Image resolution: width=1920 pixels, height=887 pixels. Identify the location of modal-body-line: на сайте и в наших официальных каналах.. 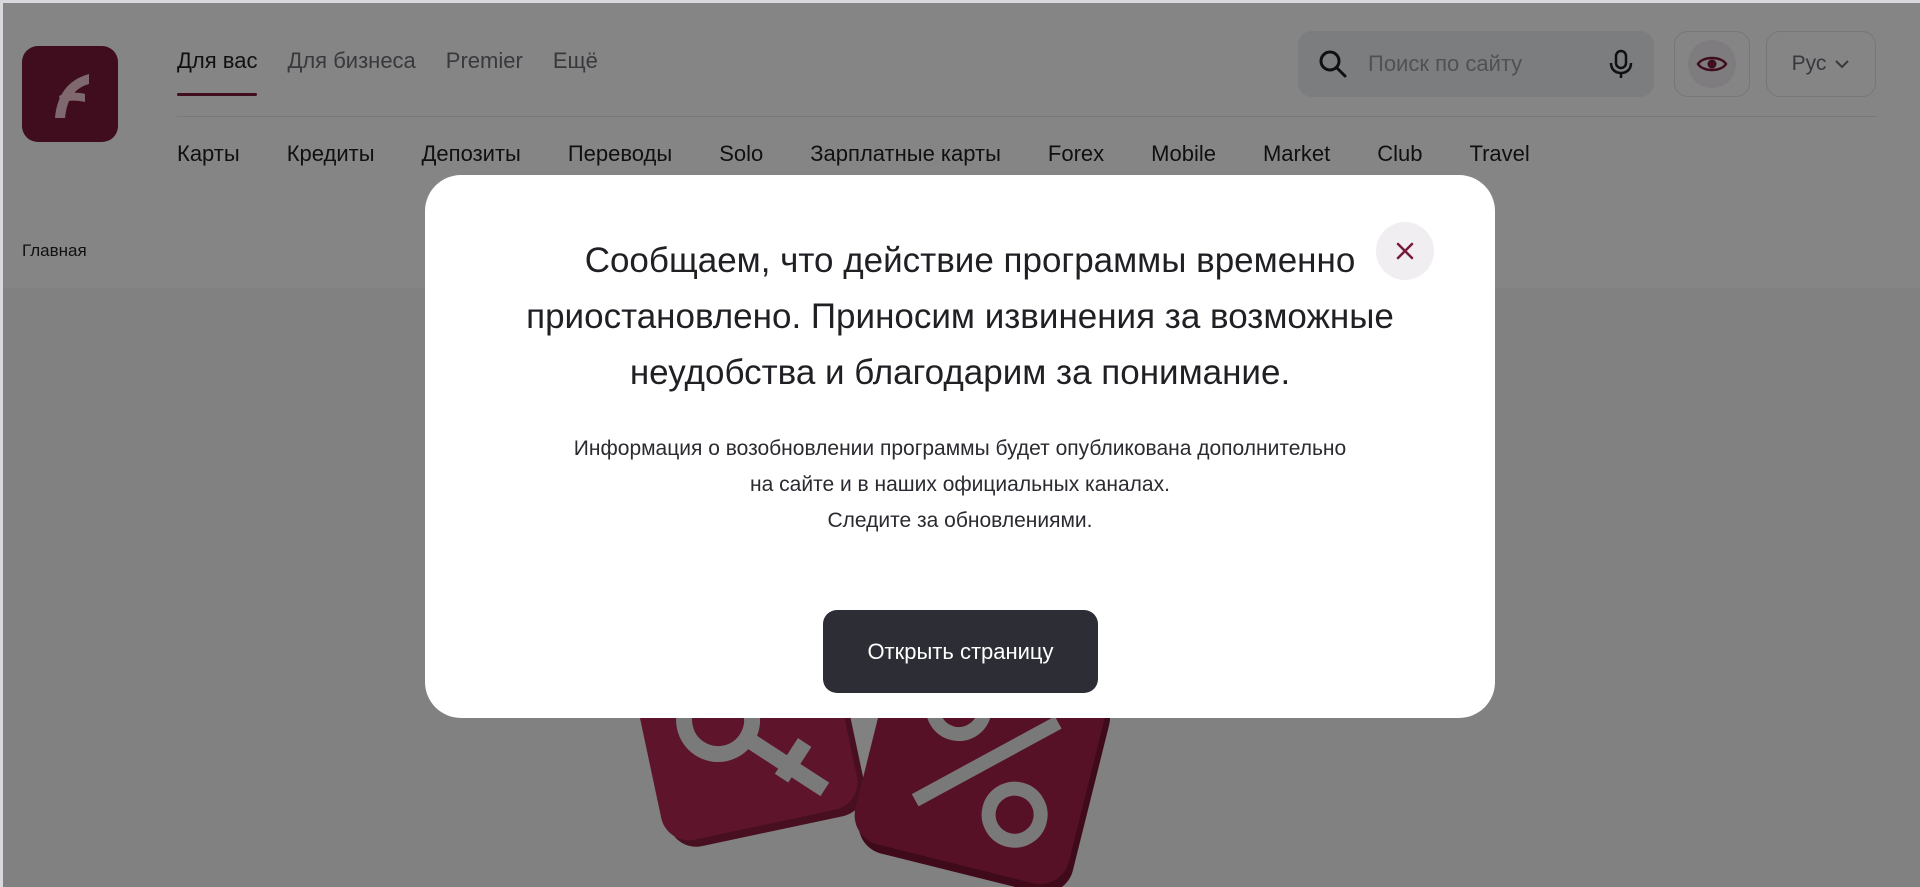
(960, 484).